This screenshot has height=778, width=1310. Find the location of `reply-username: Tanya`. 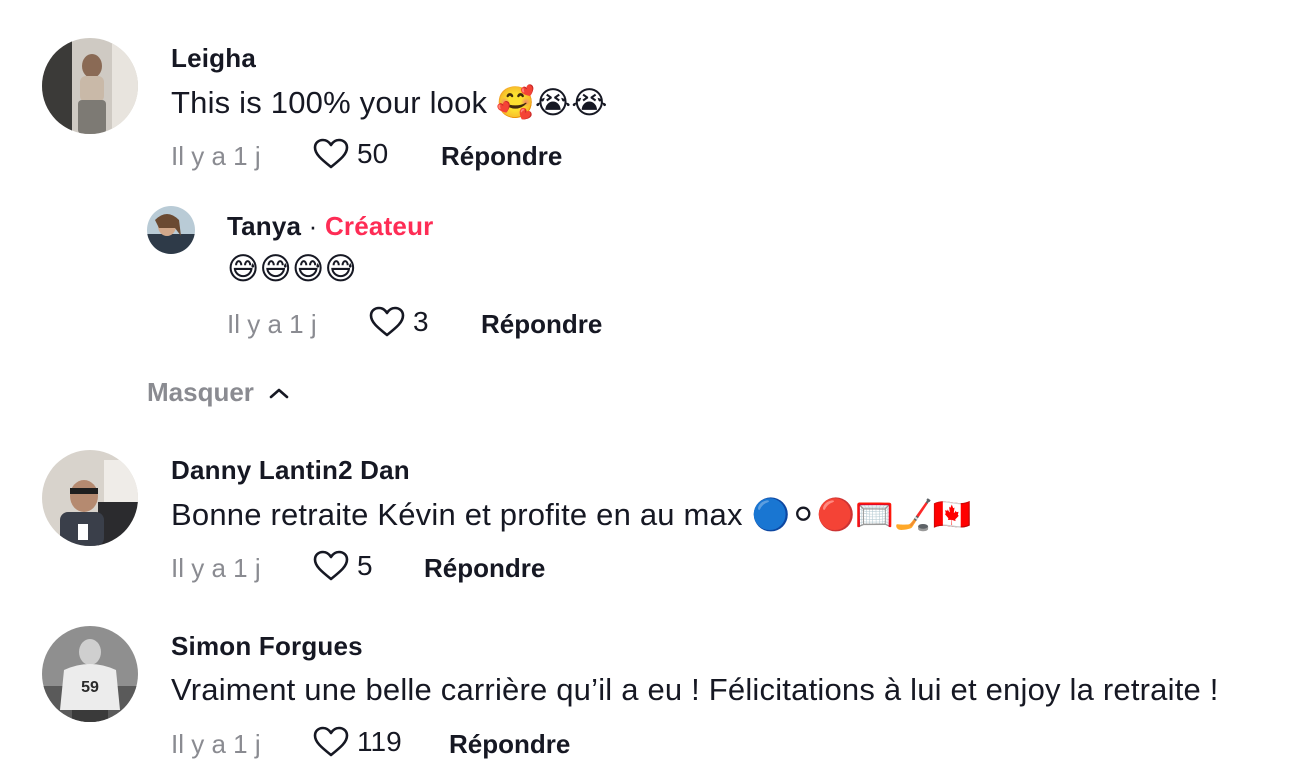

reply-username: Tanya is located at coordinates (264, 226).